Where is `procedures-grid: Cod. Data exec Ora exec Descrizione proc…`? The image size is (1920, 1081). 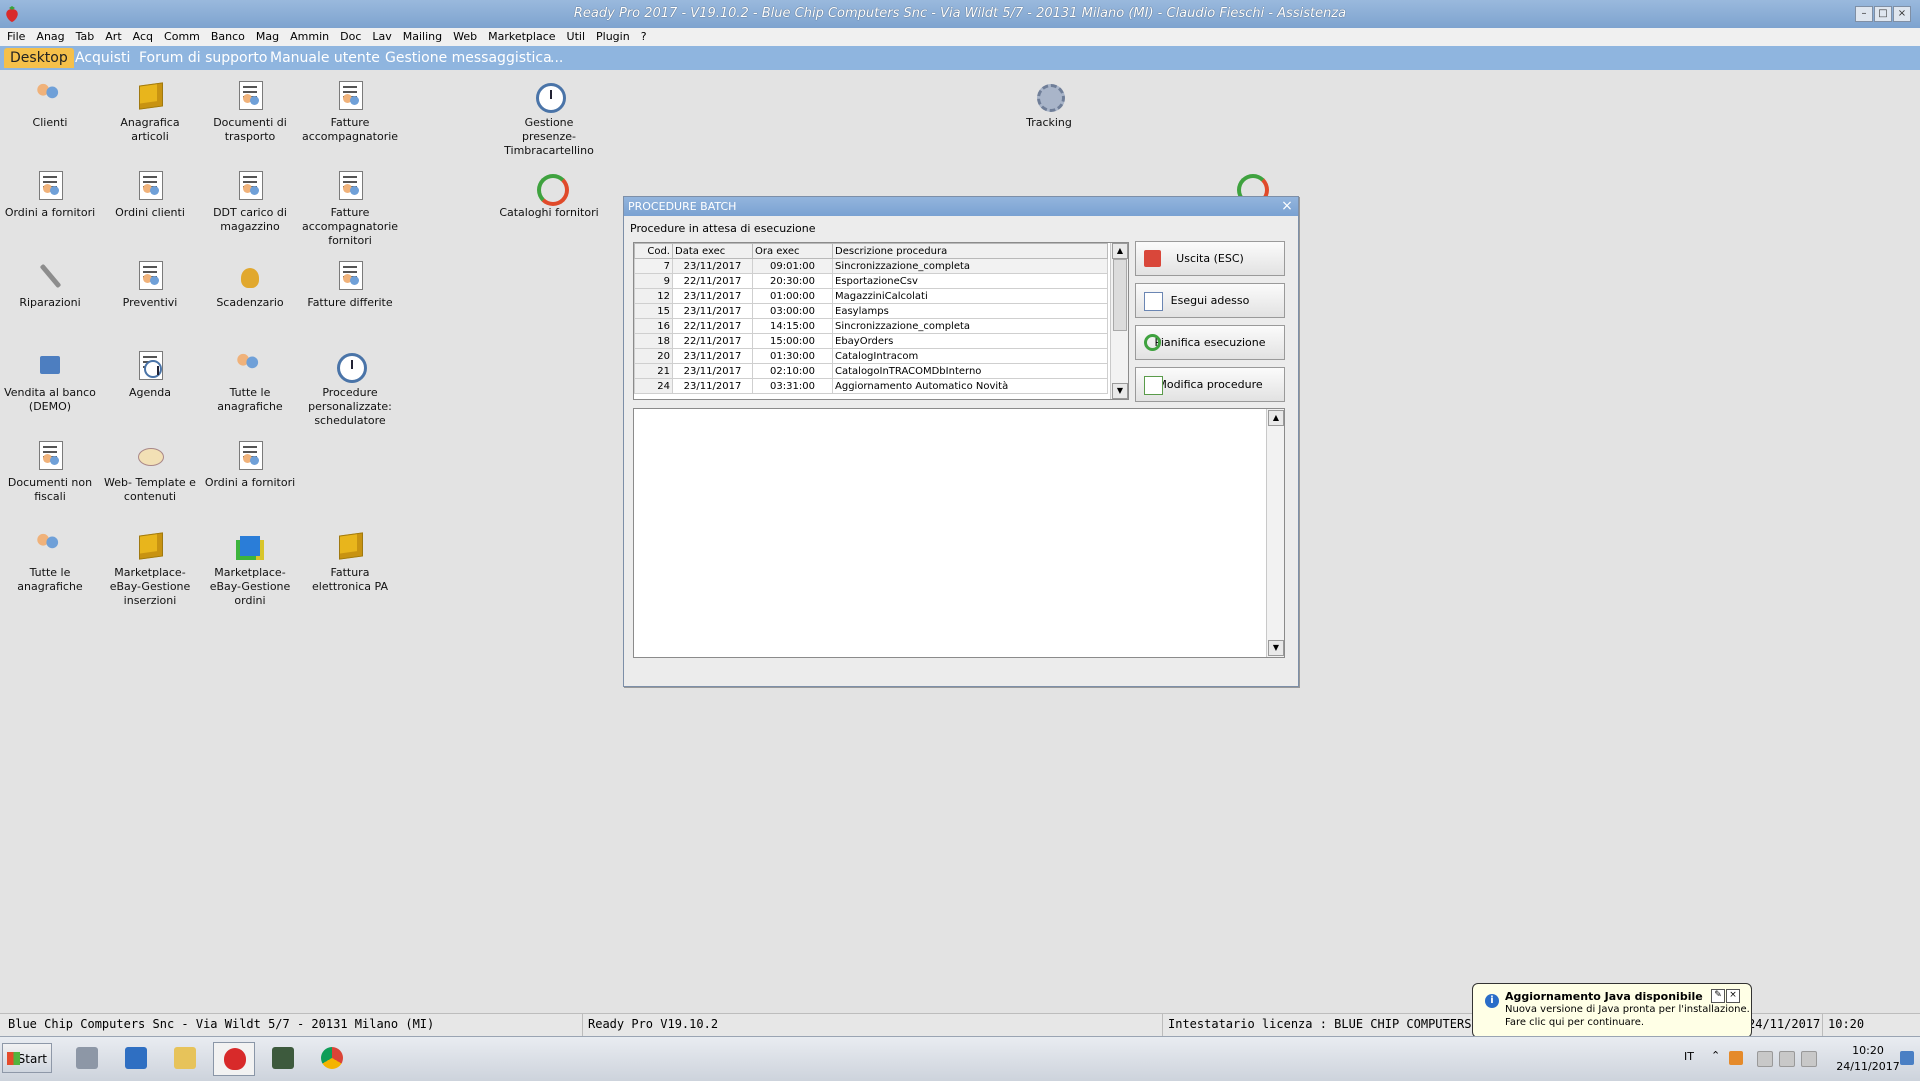 procedures-grid: Cod. Data exec Ora exec Descrizione proc… is located at coordinates (881, 321).